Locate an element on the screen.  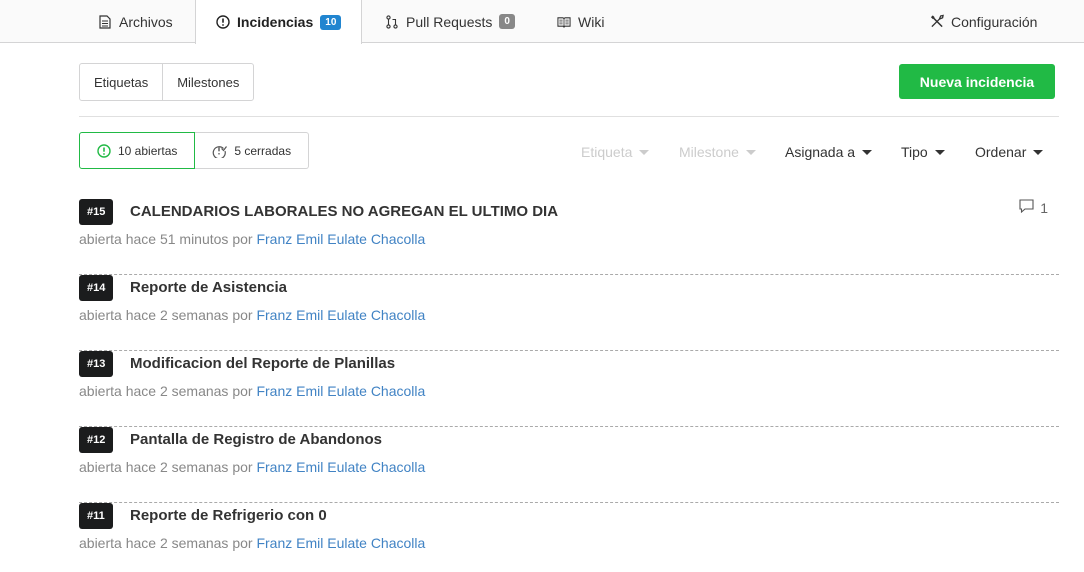
label-filter-label: Etiqueta is located at coordinates (607, 152).